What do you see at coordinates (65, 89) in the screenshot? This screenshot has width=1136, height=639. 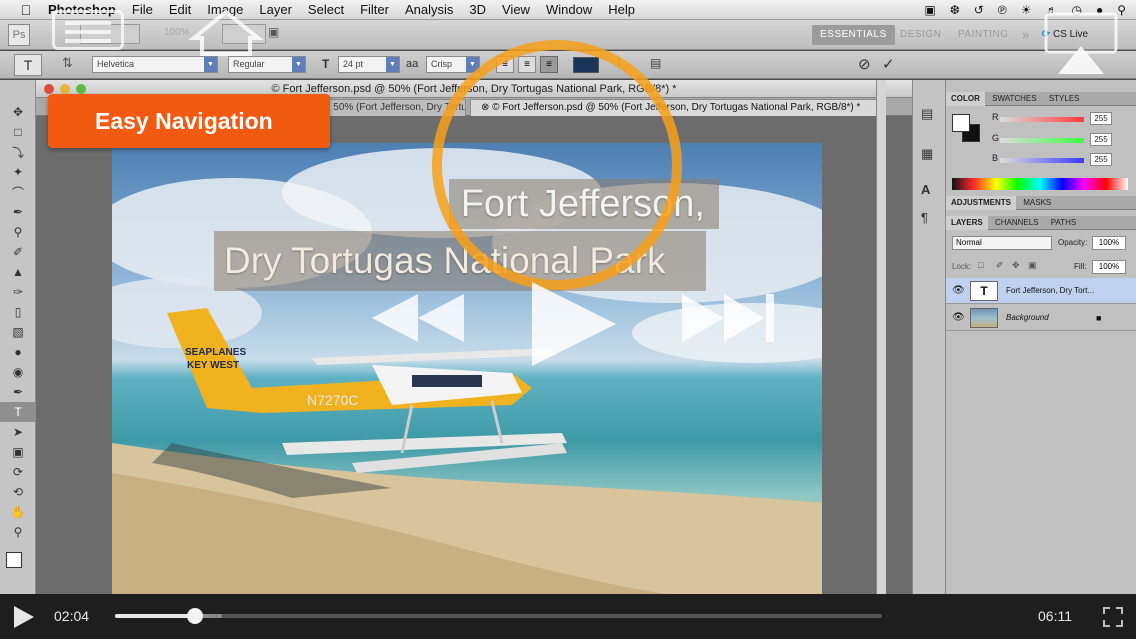 I see `minimize-window-icon` at bounding box center [65, 89].